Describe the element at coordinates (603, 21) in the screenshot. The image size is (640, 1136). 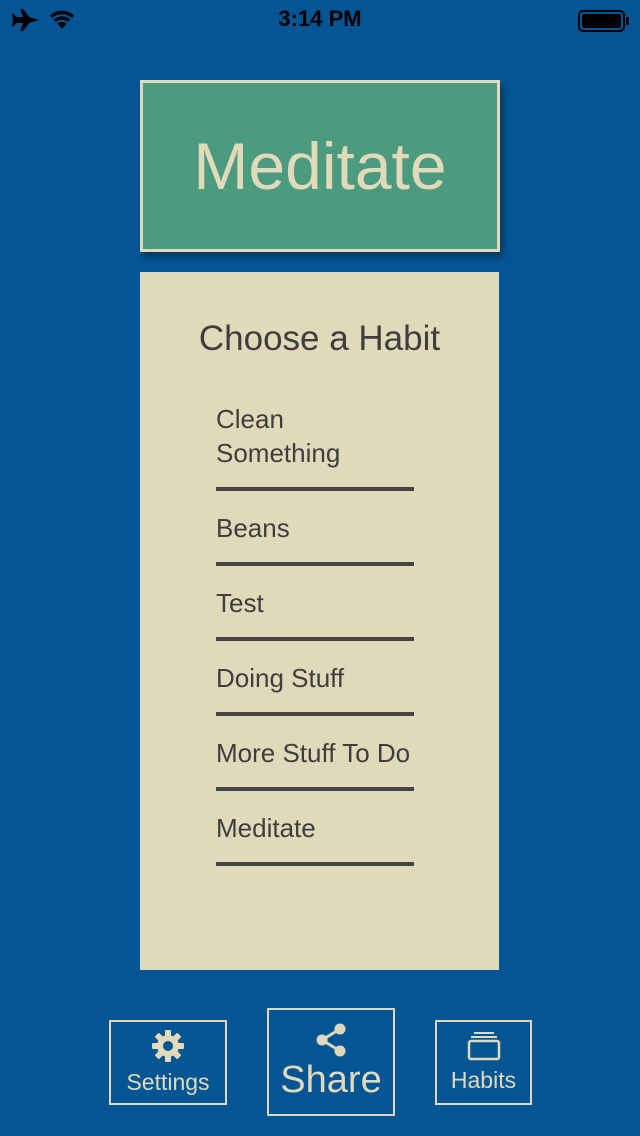
I see `battery-icon` at that location.